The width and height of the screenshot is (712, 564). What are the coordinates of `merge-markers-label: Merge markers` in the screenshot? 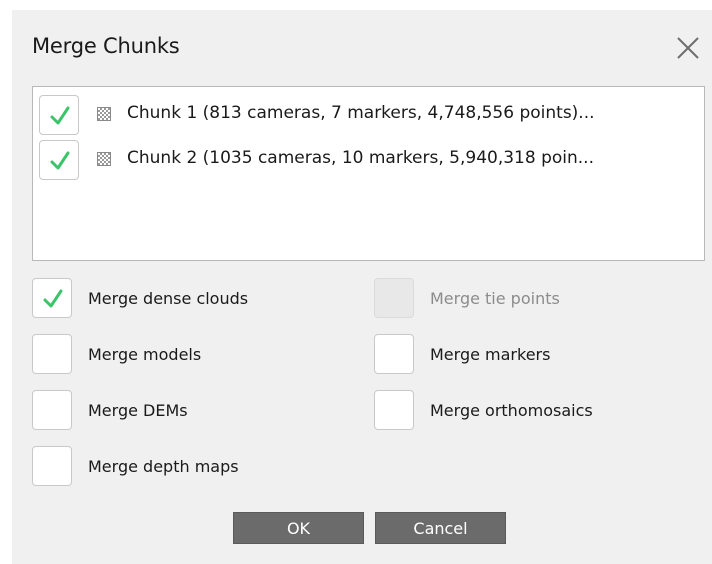 It's located at (490, 354).